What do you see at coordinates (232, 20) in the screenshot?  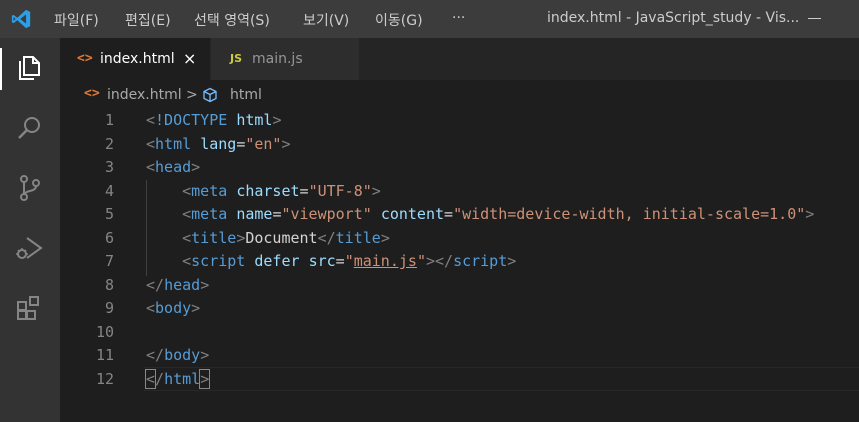 I see `menu-selection: 선택 영역(S)` at bounding box center [232, 20].